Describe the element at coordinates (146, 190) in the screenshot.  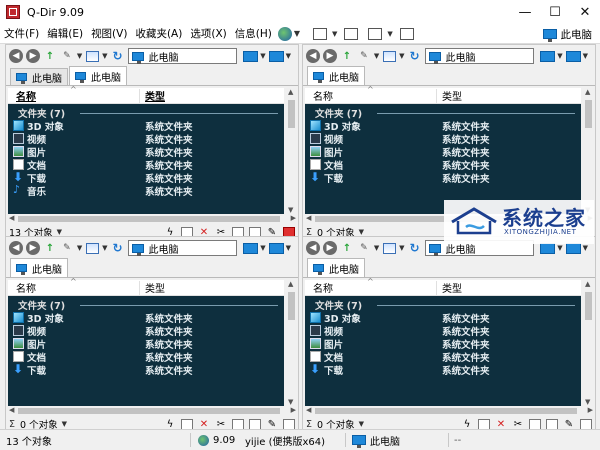
I see `list-item: ♪ 音乐 系统文件夹` at that location.